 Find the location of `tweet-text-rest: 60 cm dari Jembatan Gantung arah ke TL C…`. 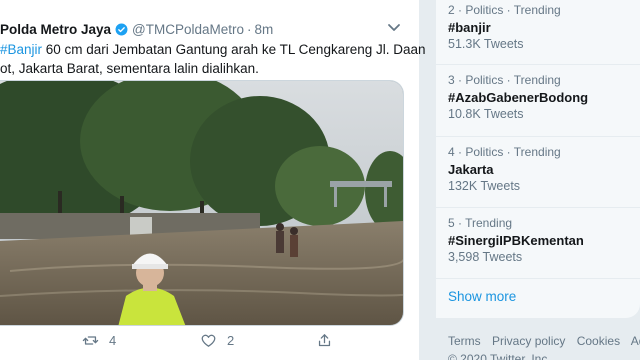

tweet-text-rest: 60 cm dari Jembatan Gantung arah ke TL C… is located at coordinates (234, 49).